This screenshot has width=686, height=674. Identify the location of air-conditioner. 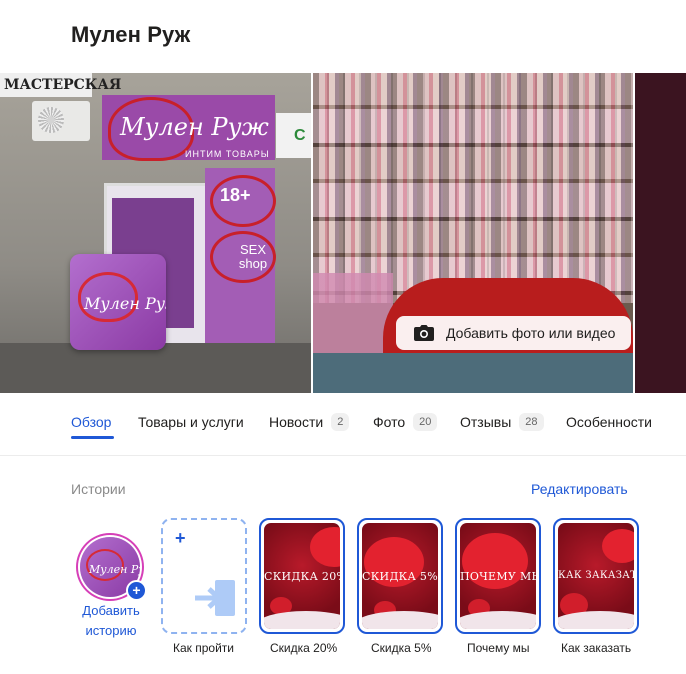
(61, 121).